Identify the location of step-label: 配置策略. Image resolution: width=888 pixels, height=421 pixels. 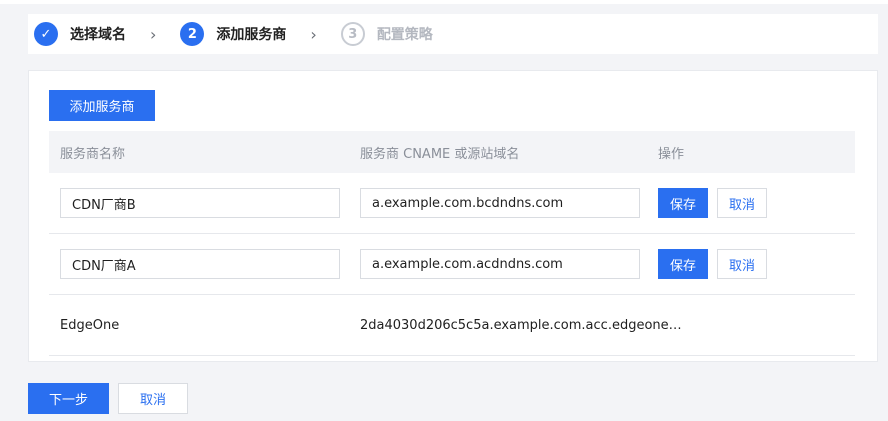
(404, 35).